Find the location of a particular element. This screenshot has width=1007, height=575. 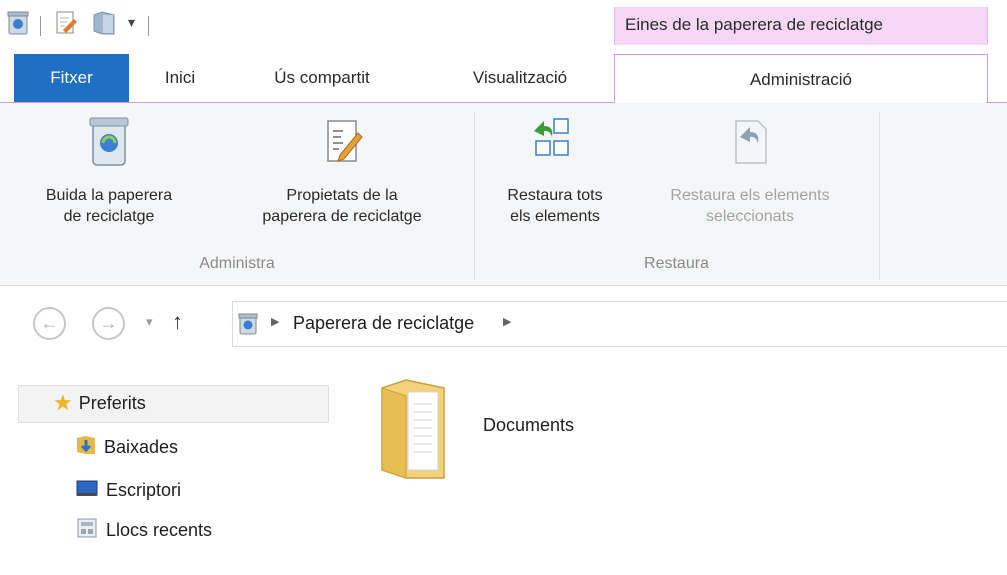

group-label-restaura: Restaura is located at coordinates (676, 263).